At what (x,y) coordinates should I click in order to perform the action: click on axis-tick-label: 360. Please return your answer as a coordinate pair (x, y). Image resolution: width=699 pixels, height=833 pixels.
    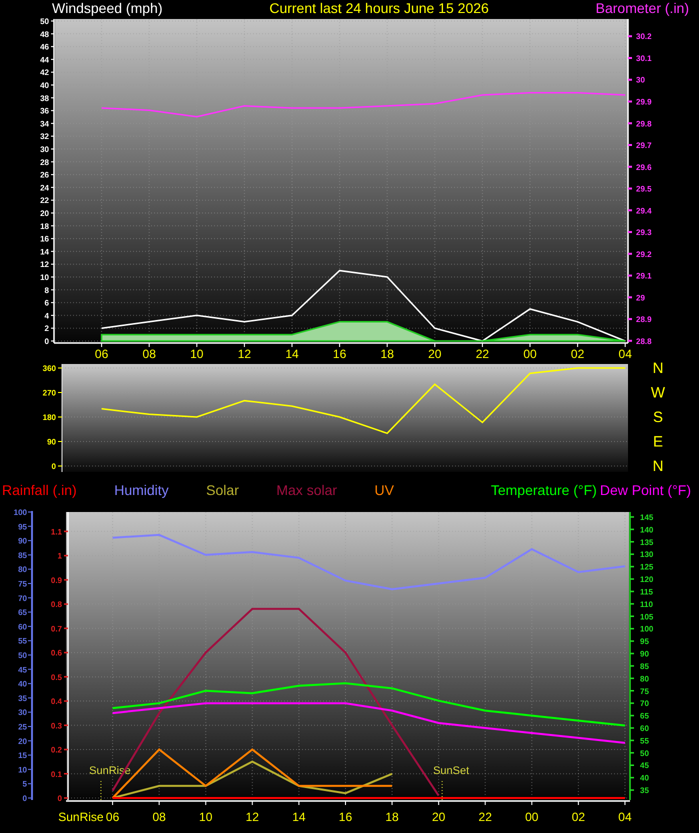
    Looking at the image, I should click on (49, 368).